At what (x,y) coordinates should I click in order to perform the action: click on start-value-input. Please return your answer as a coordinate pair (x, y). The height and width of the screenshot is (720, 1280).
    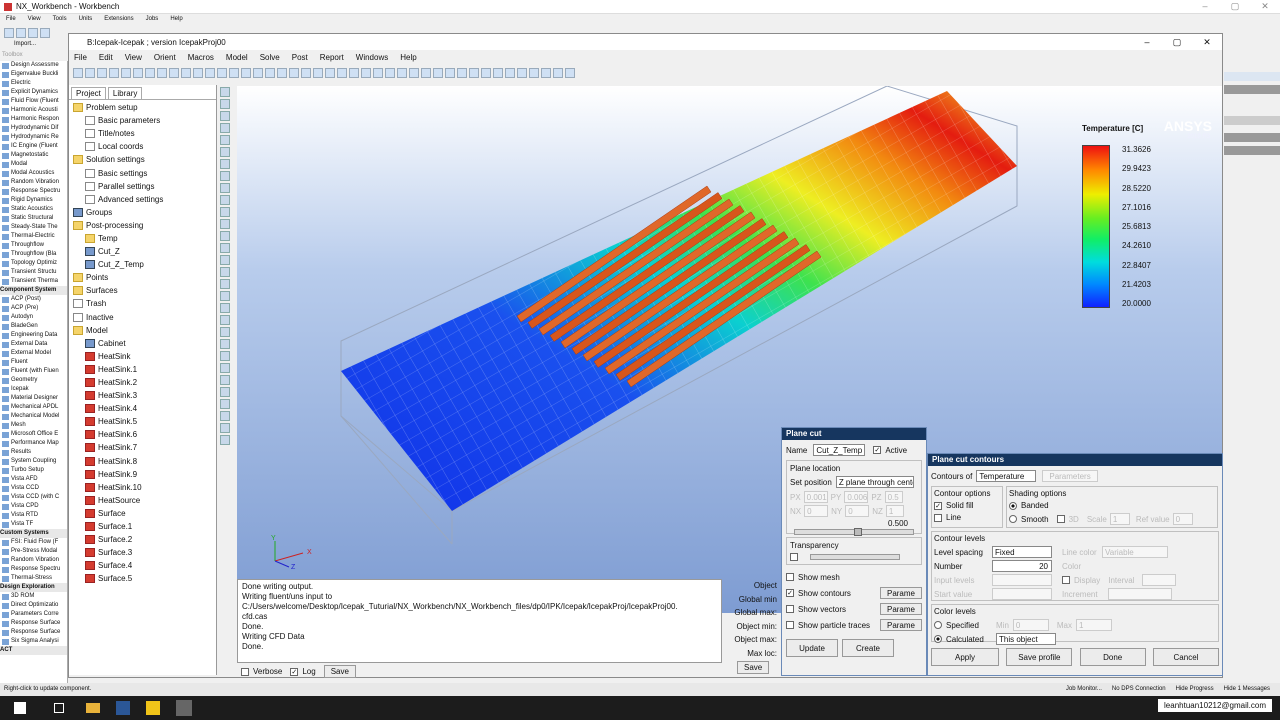
    Looking at the image, I should click on (1022, 594).